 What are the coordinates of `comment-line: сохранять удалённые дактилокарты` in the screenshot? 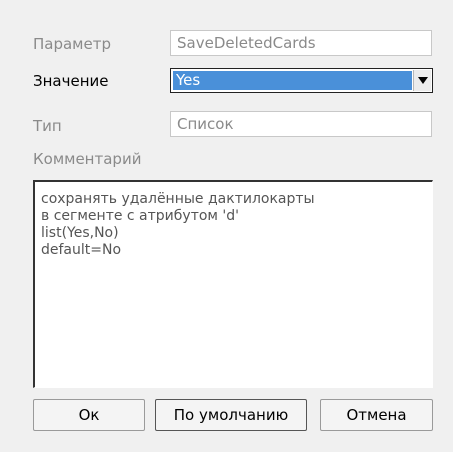 It's located at (178, 199).